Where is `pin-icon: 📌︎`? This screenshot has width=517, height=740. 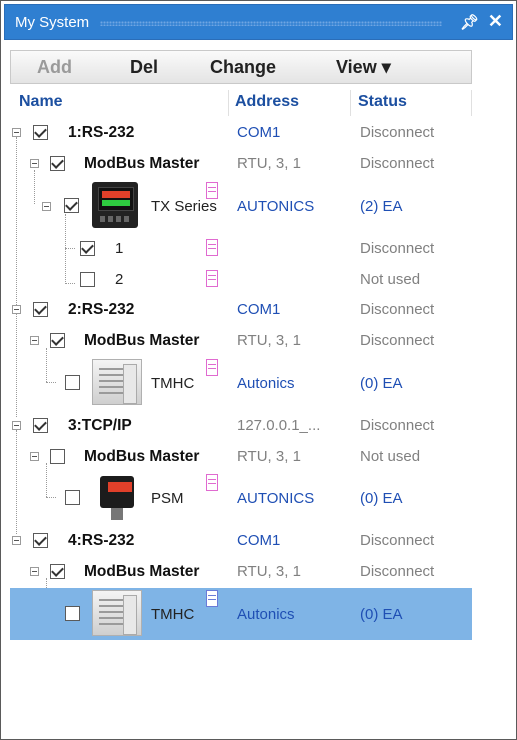 pin-icon: 📌︎ is located at coordinates (469, 22).